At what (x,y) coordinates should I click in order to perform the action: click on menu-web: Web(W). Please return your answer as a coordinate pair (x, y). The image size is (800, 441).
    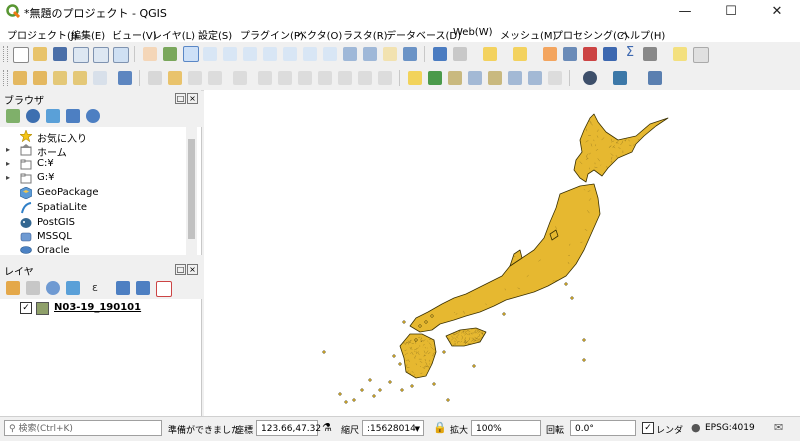
    Looking at the image, I should click on (473, 32).